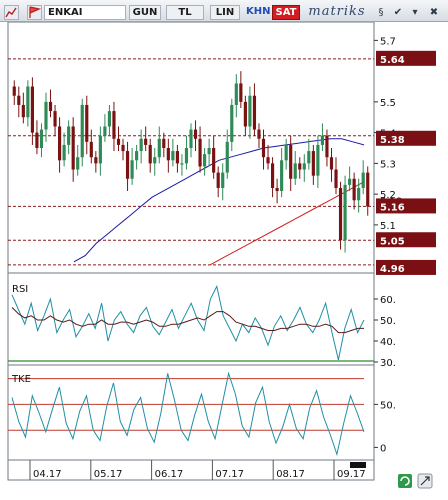 This screenshot has height=500, width=448. Describe the element at coordinates (290, 474) in the screenshot. I see `x-tick-label: 08.17` at that location.